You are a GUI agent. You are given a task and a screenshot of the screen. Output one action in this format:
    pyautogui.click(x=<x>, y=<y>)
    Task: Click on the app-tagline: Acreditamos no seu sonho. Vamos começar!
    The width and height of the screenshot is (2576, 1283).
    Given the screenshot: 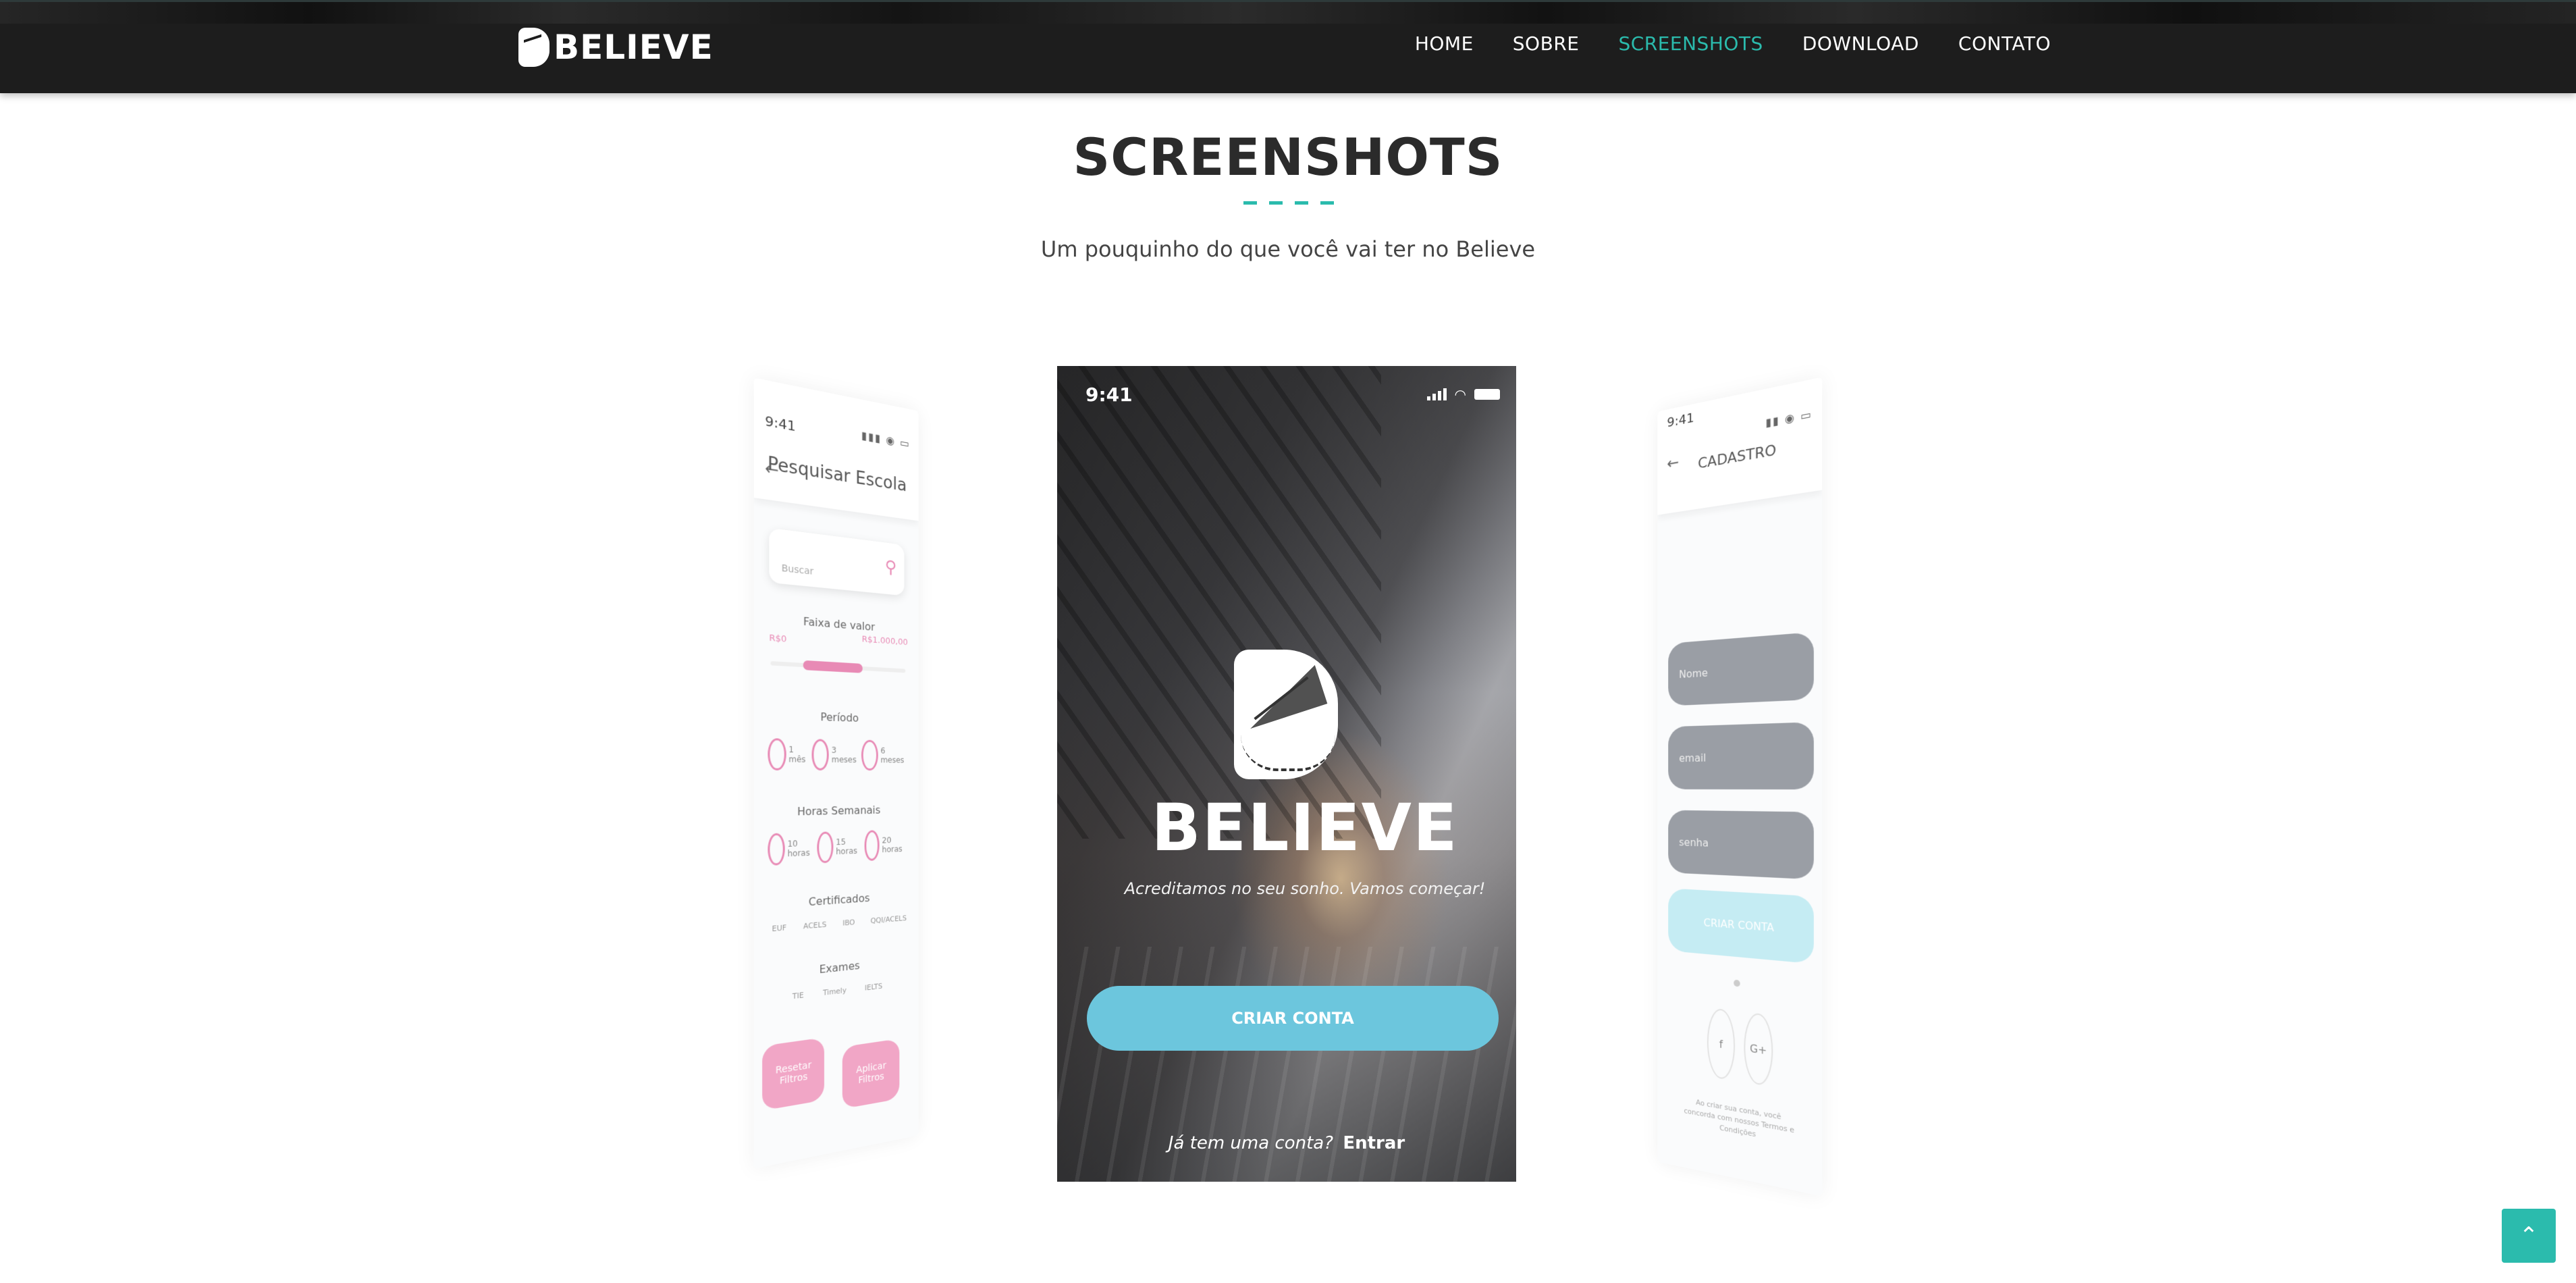 What is the action you would take?
    pyautogui.click(x=1286, y=888)
    